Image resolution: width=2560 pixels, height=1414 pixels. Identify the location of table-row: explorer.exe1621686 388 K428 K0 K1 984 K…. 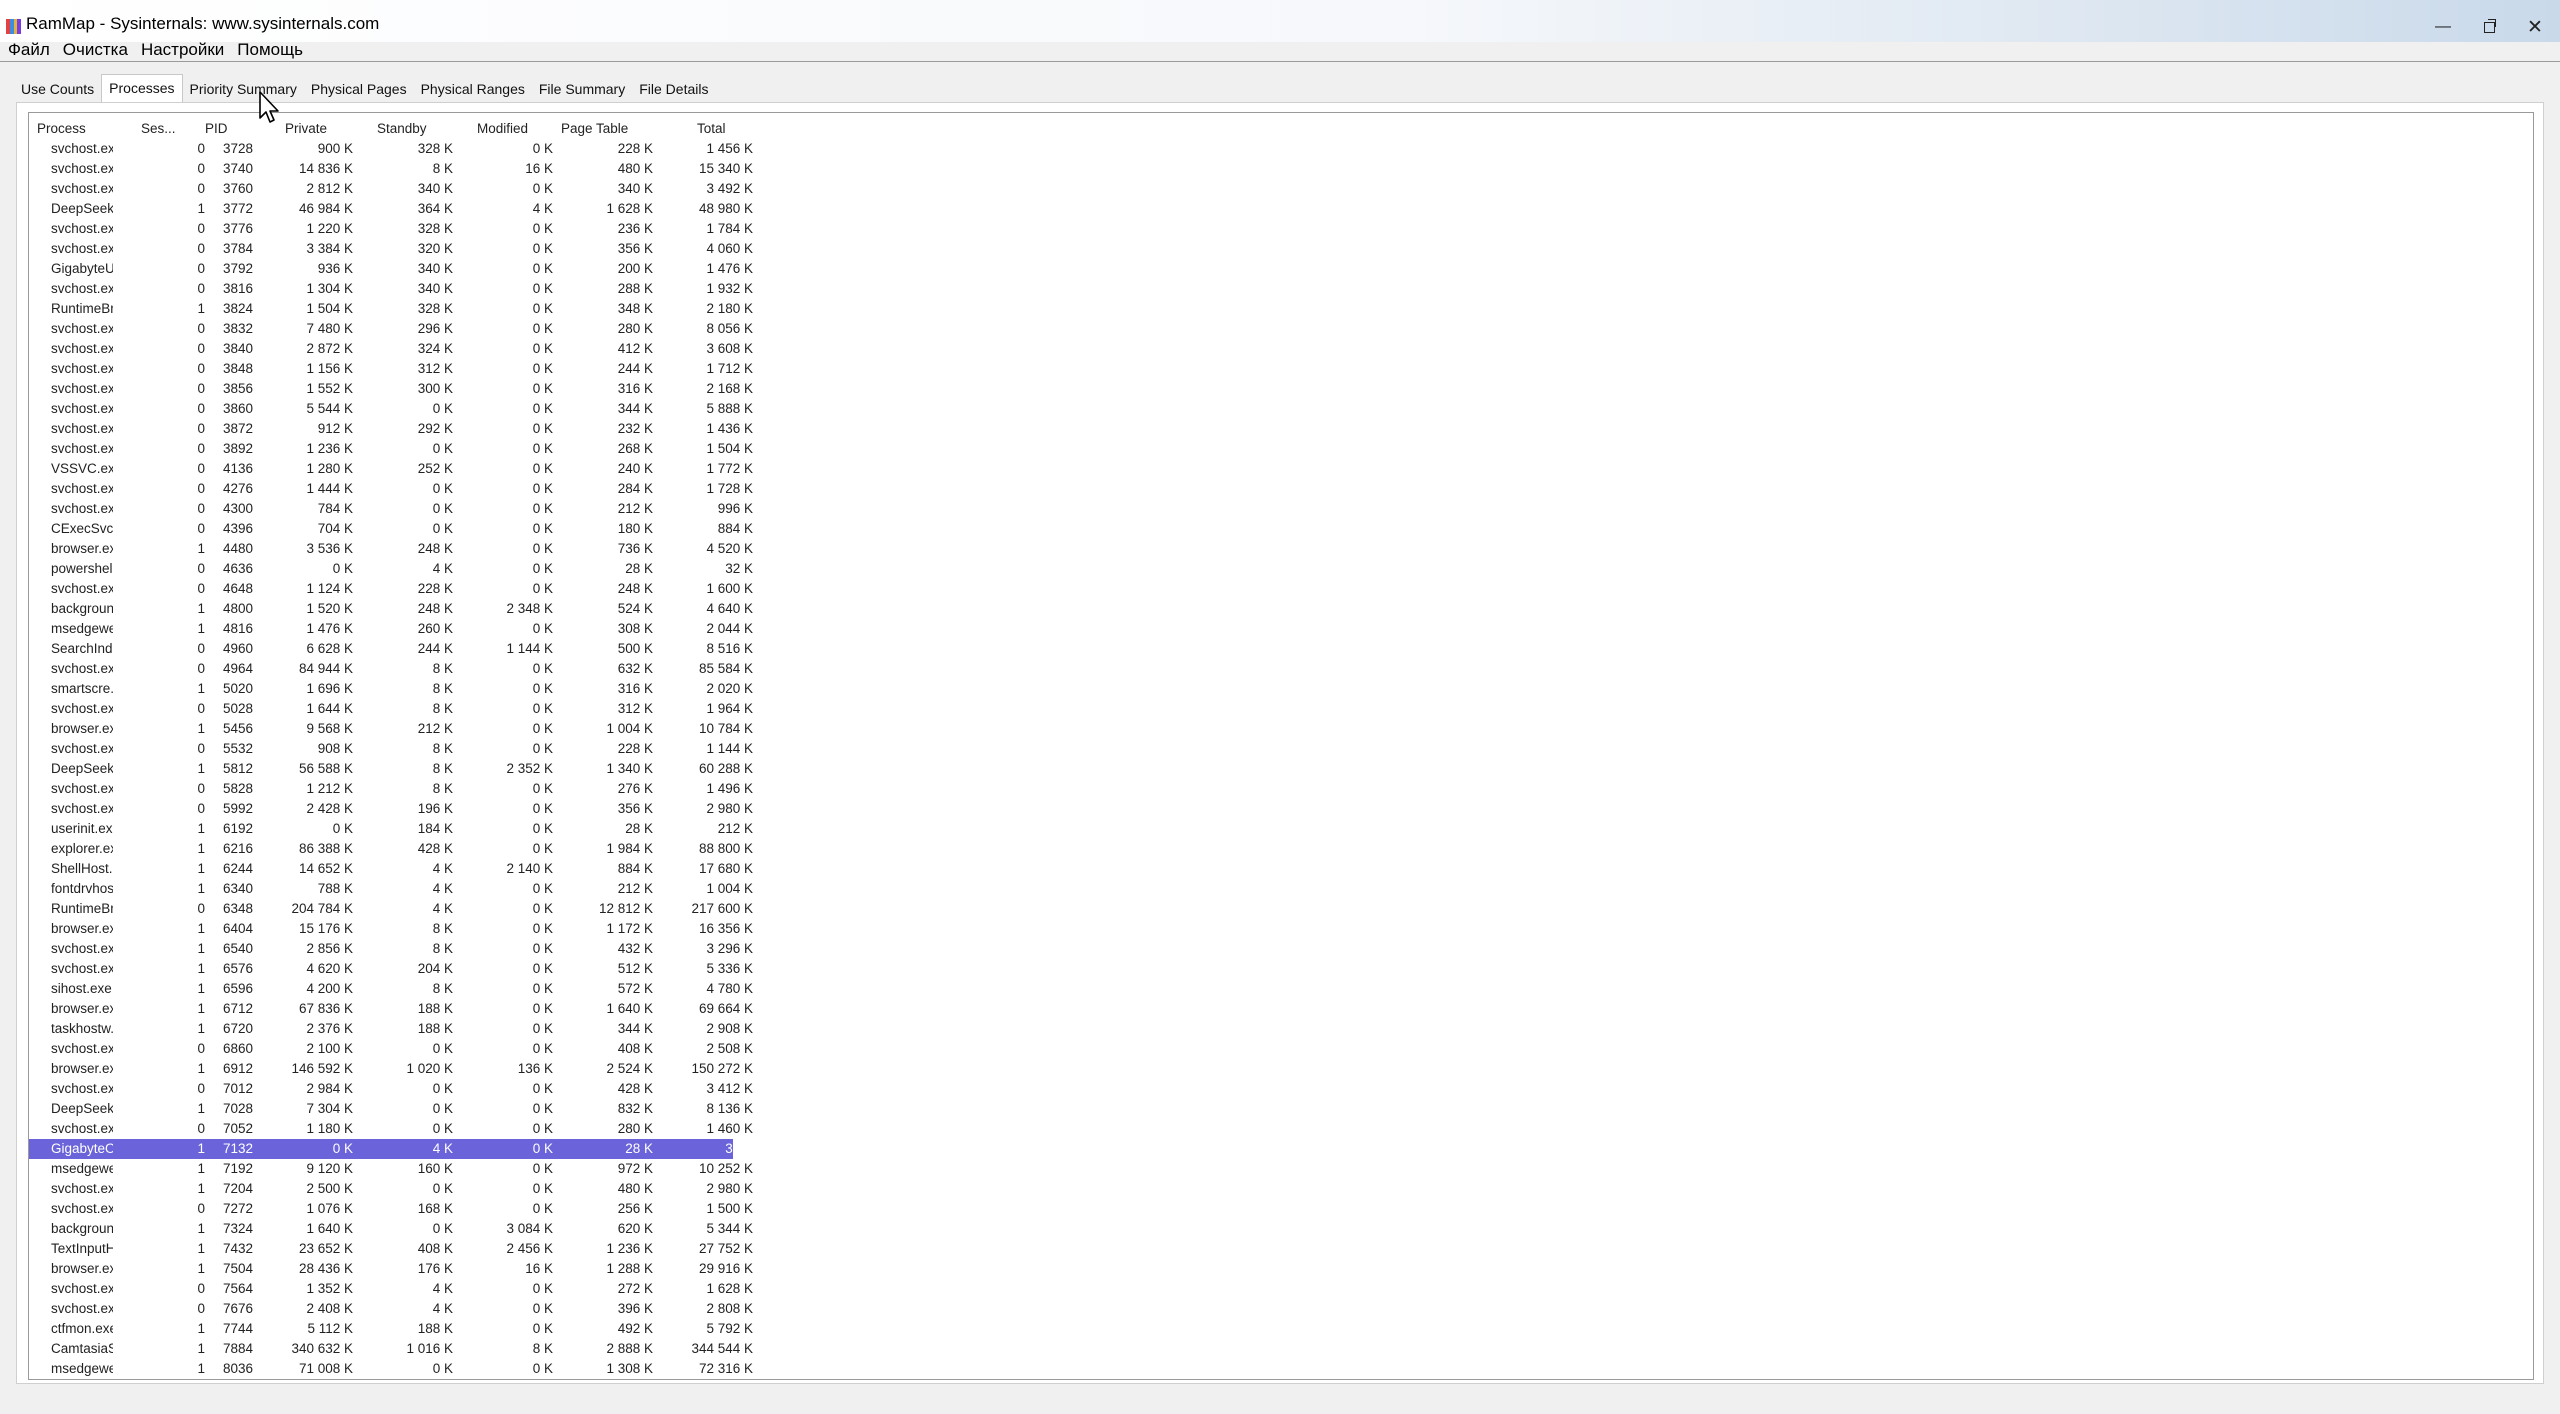
(391, 849).